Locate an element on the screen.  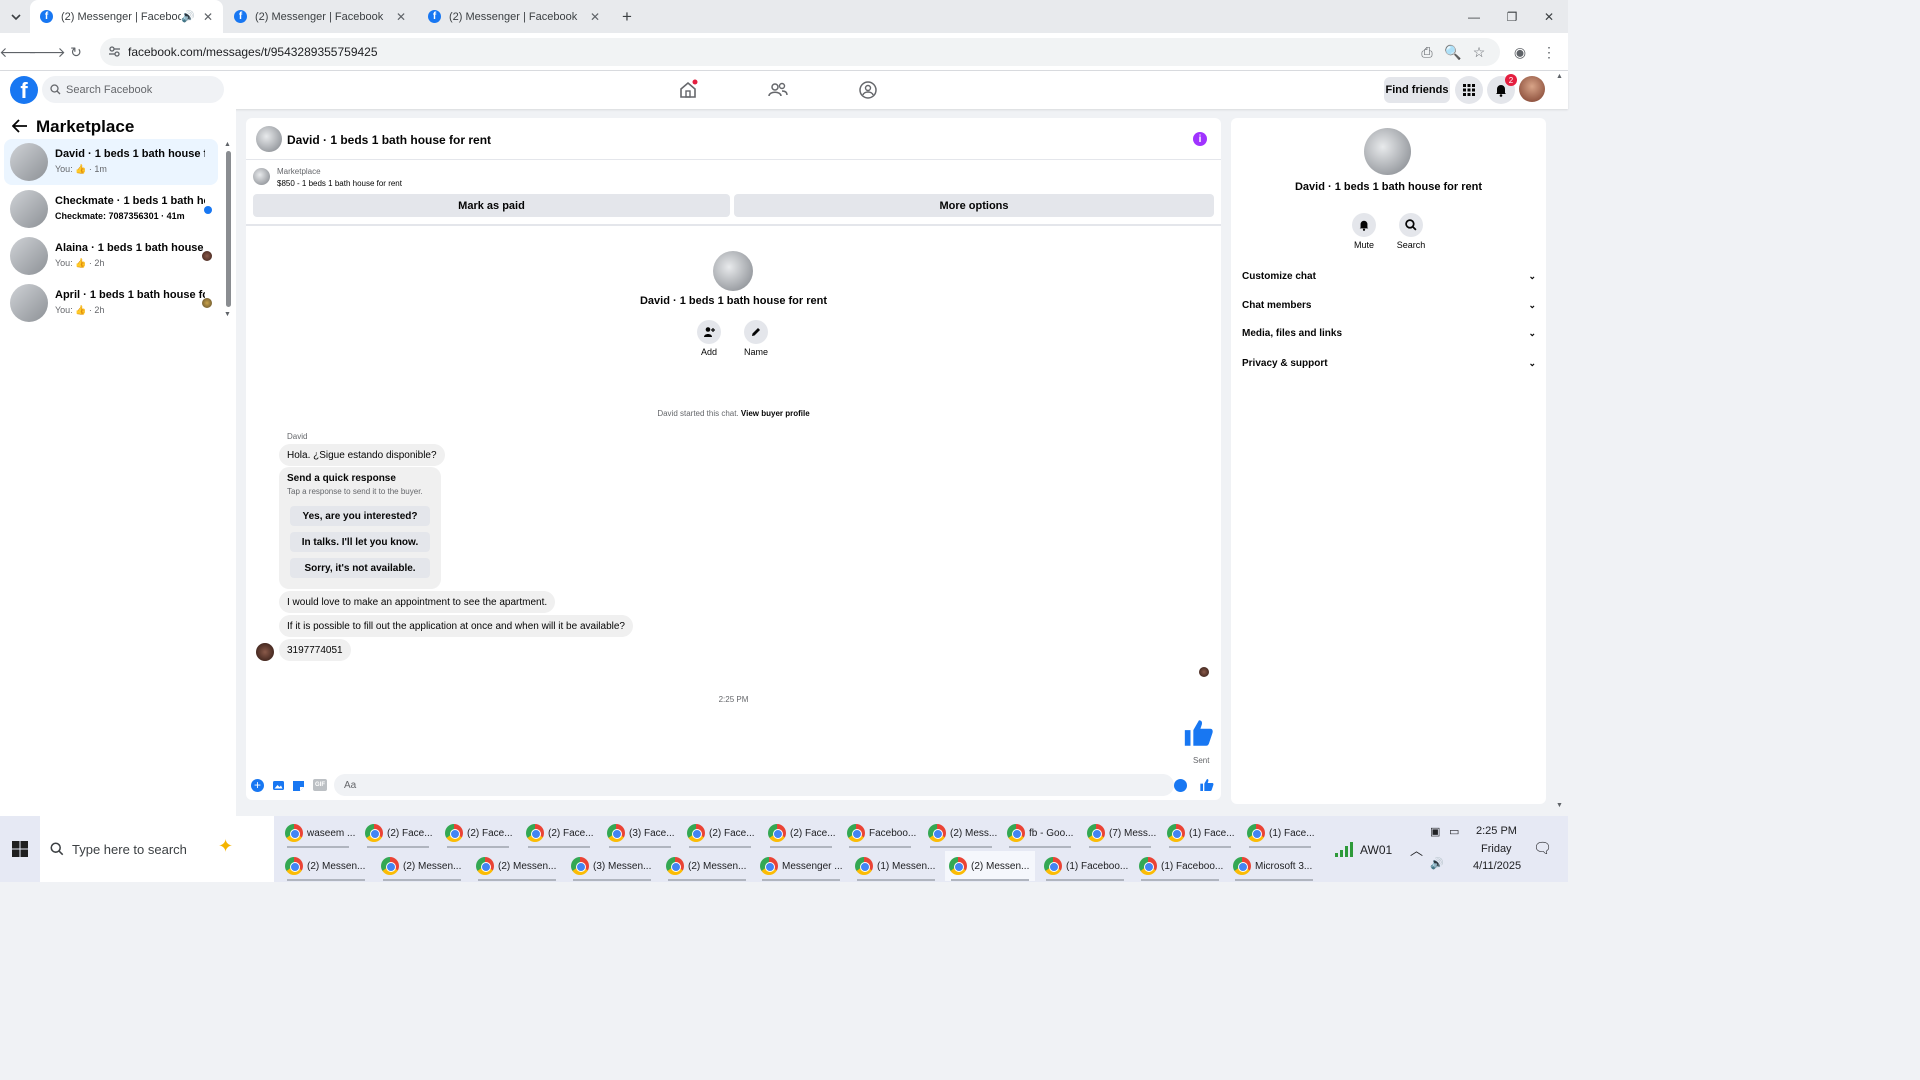
close-window-button: ✕ is located at coordinates (1549, 16).